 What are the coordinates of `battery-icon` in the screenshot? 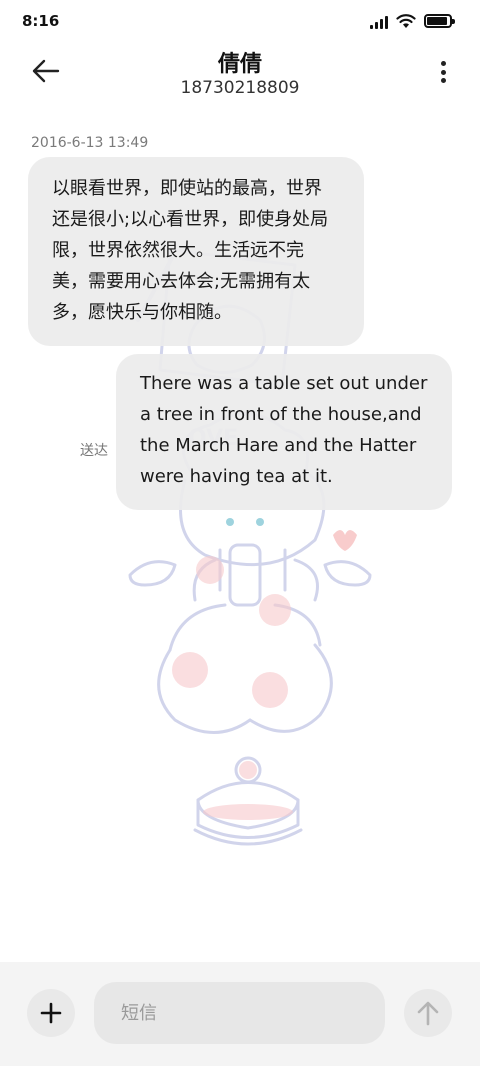 It's located at (439, 21).